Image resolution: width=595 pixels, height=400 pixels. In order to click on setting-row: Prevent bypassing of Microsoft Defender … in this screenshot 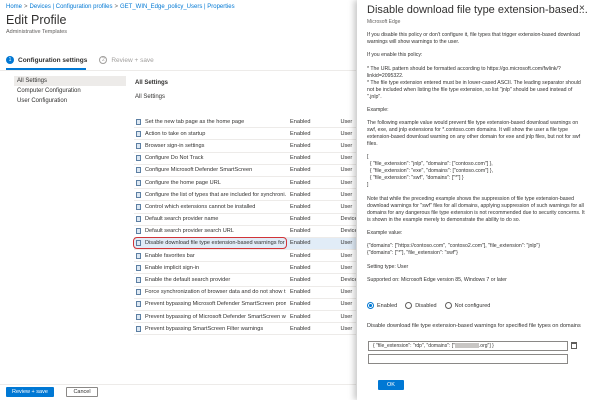, I will do `click(245, 317)`.